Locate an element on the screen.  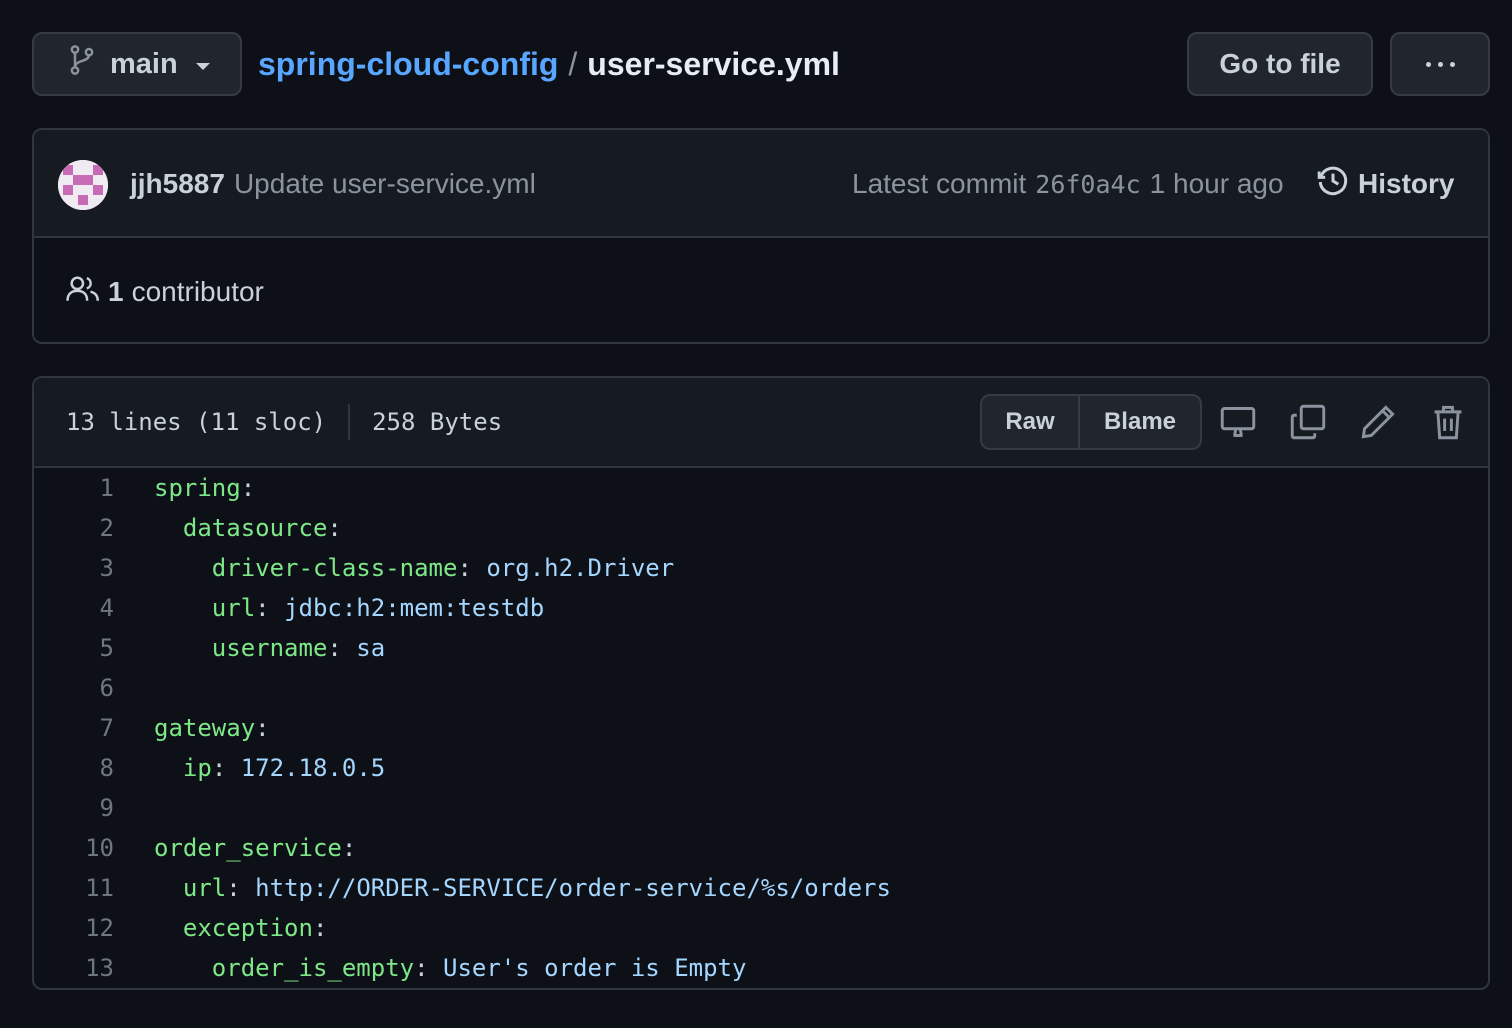
yaml-key: order_service is located at coordinates (248, 848).